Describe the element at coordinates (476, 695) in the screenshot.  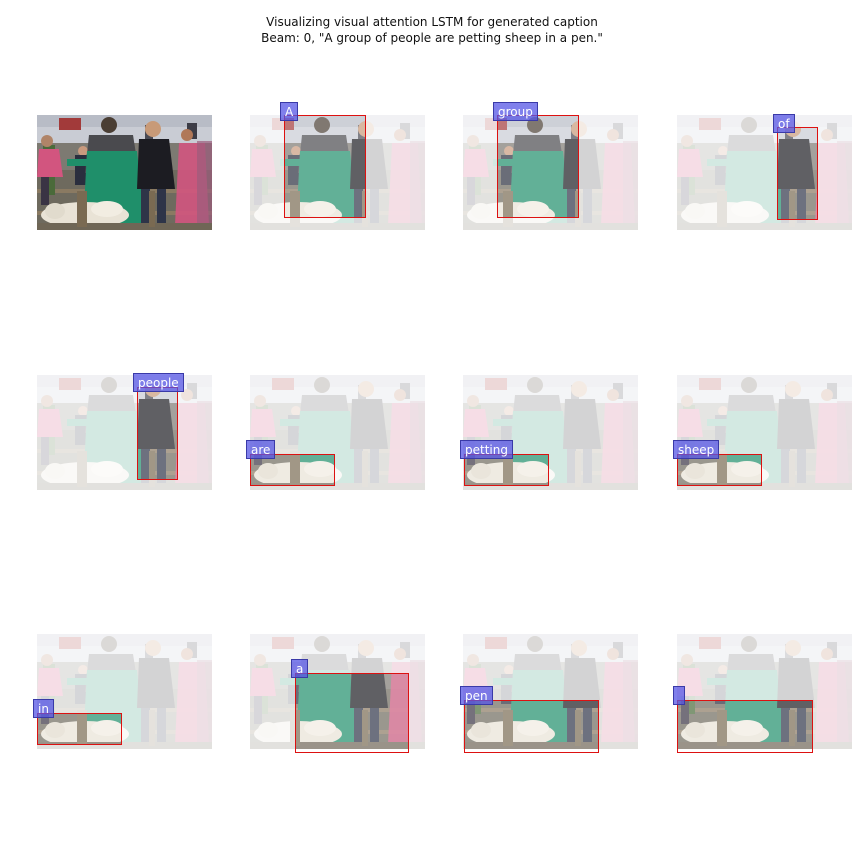
I see `word-label: pen` at that location.